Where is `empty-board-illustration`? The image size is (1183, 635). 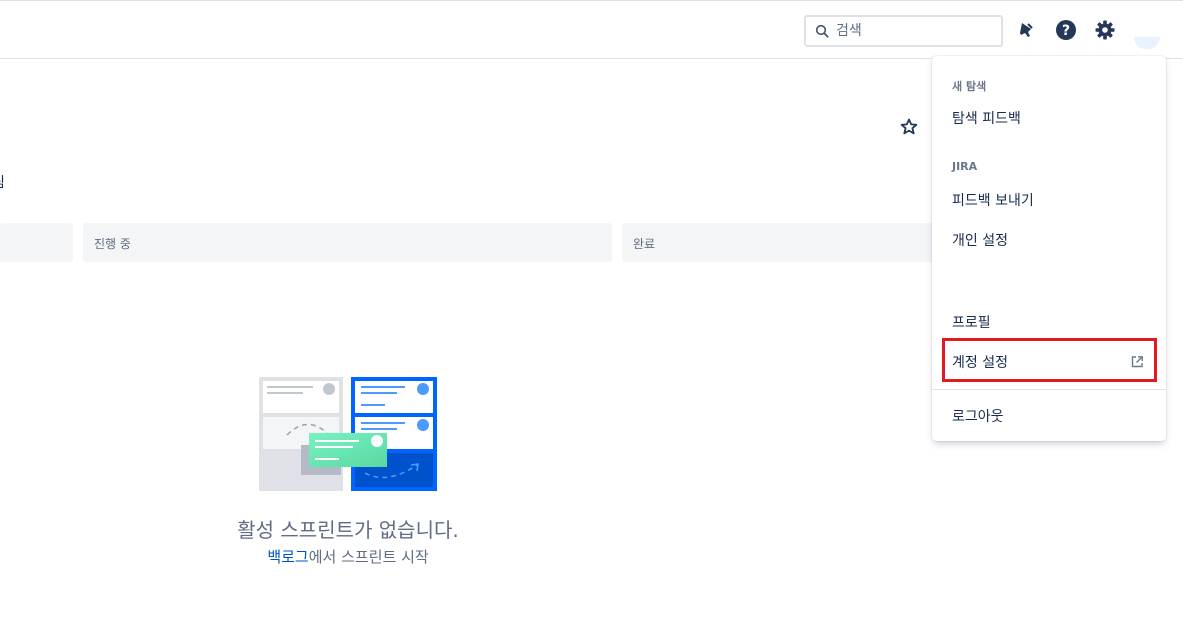 empty-board-illustration is located at coordinates (348, 434).